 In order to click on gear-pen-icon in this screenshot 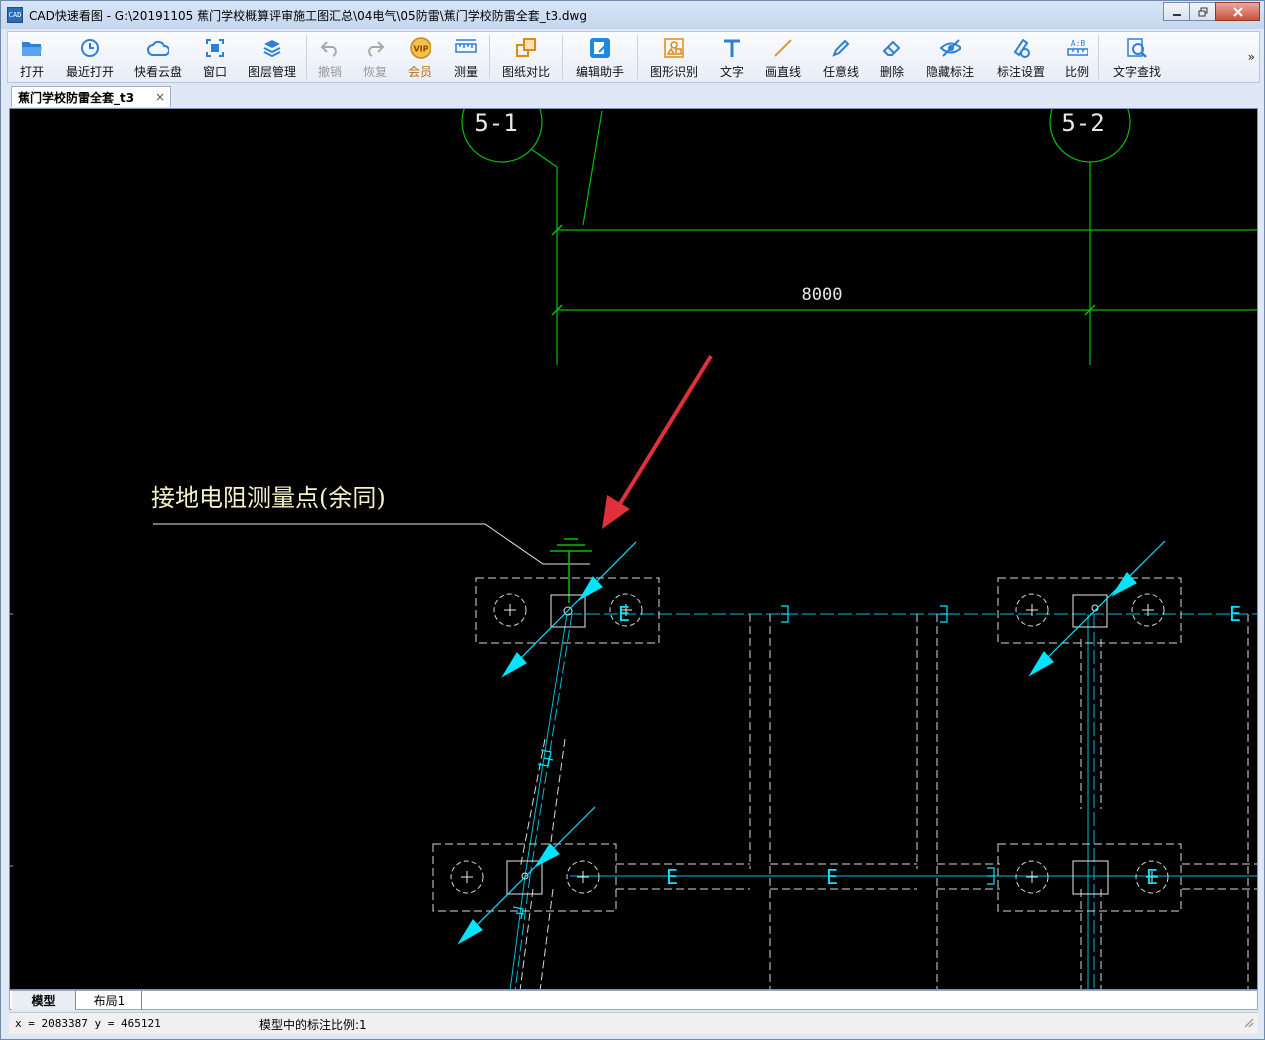, I will do `click(1021, 48)`.